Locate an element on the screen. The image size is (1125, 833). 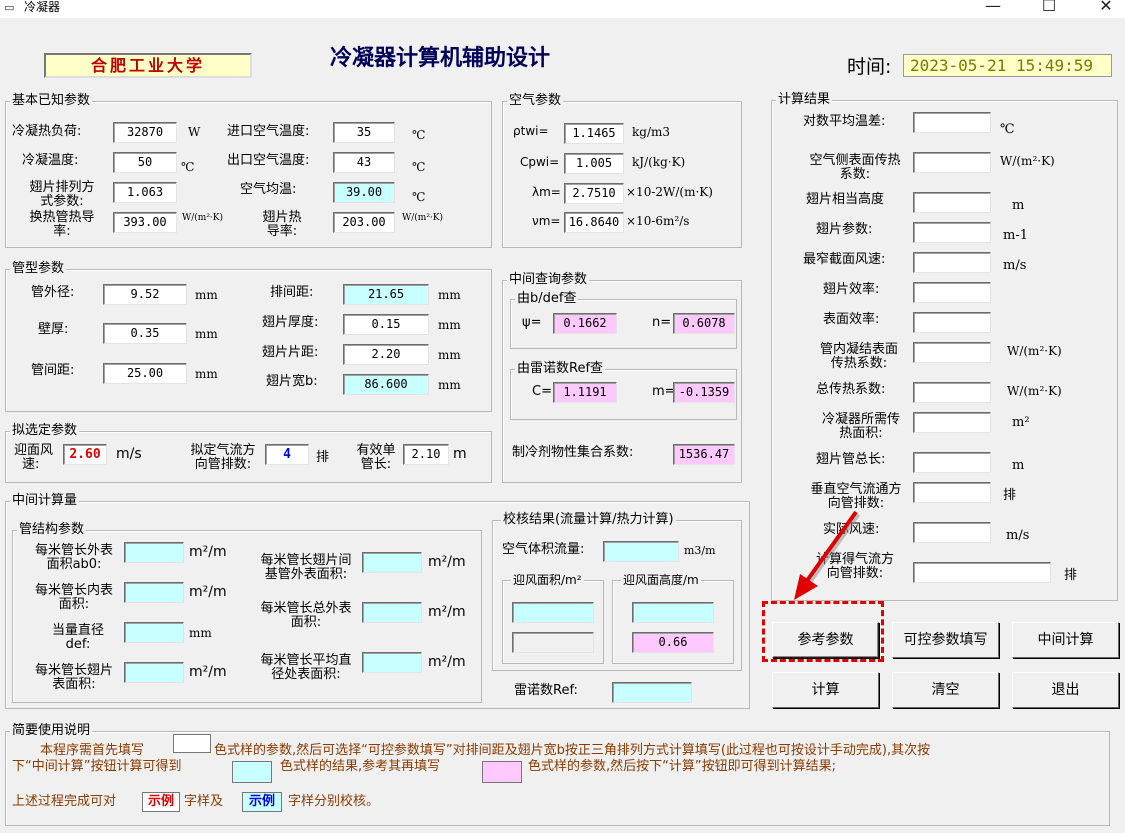
fin-thickness-field: 0.15 is located at coordinates (386, 324).